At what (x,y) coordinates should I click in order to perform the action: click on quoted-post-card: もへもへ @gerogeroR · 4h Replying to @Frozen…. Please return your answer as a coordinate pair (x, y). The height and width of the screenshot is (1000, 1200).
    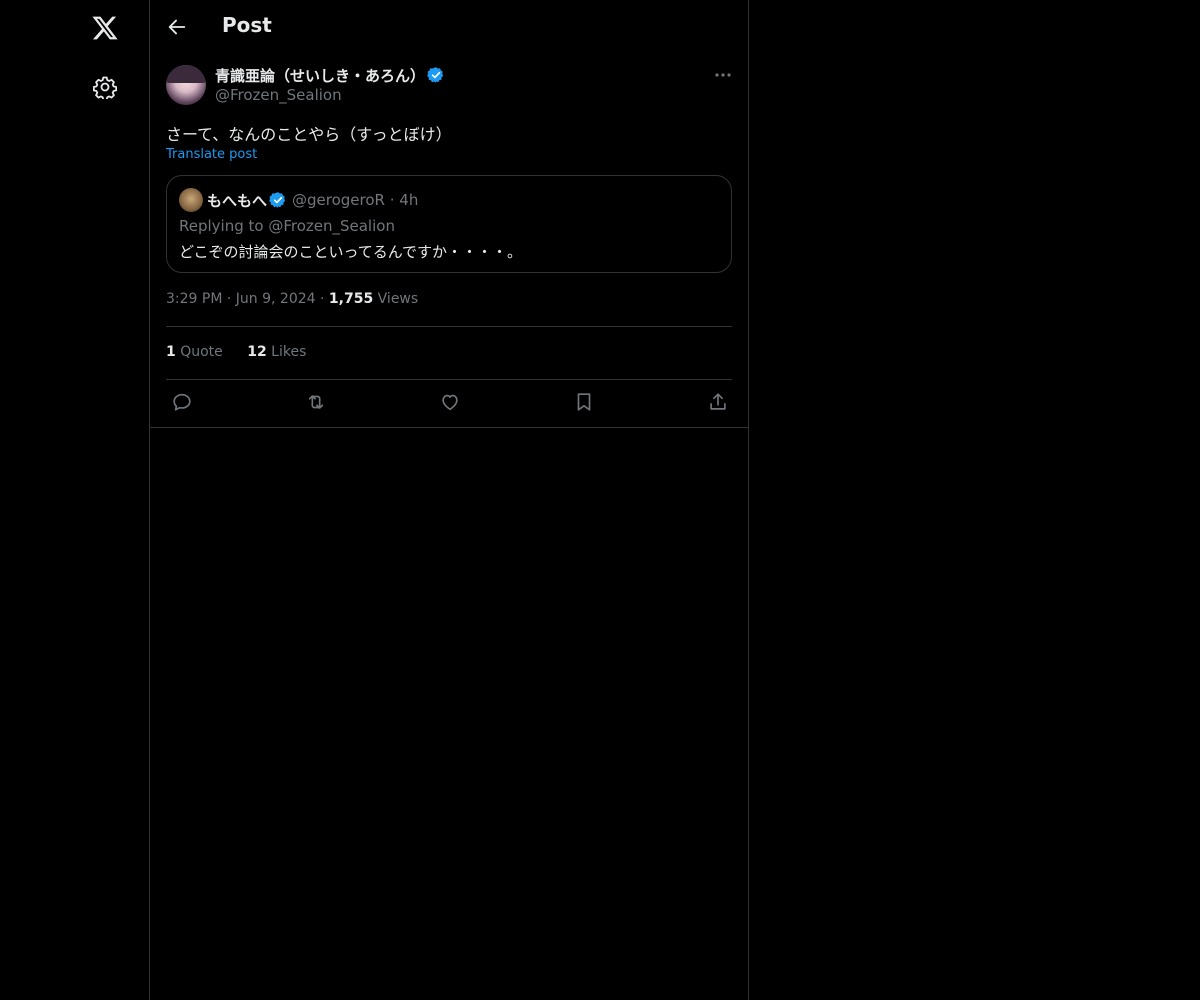
    Looking at the image, I should click on (449, 224).